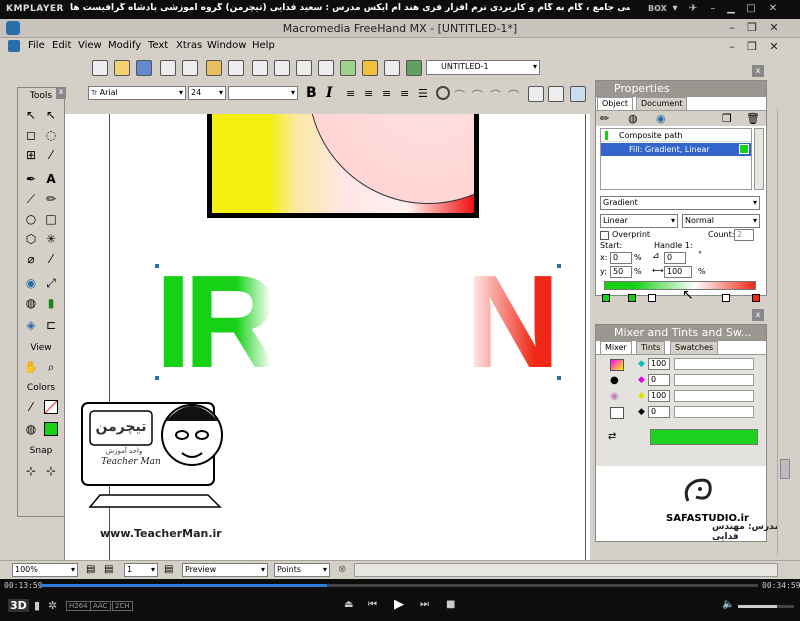  Describe the element at coordinates (704, 437) in the screenshot. I see `mixer-color-swatch` at that location.